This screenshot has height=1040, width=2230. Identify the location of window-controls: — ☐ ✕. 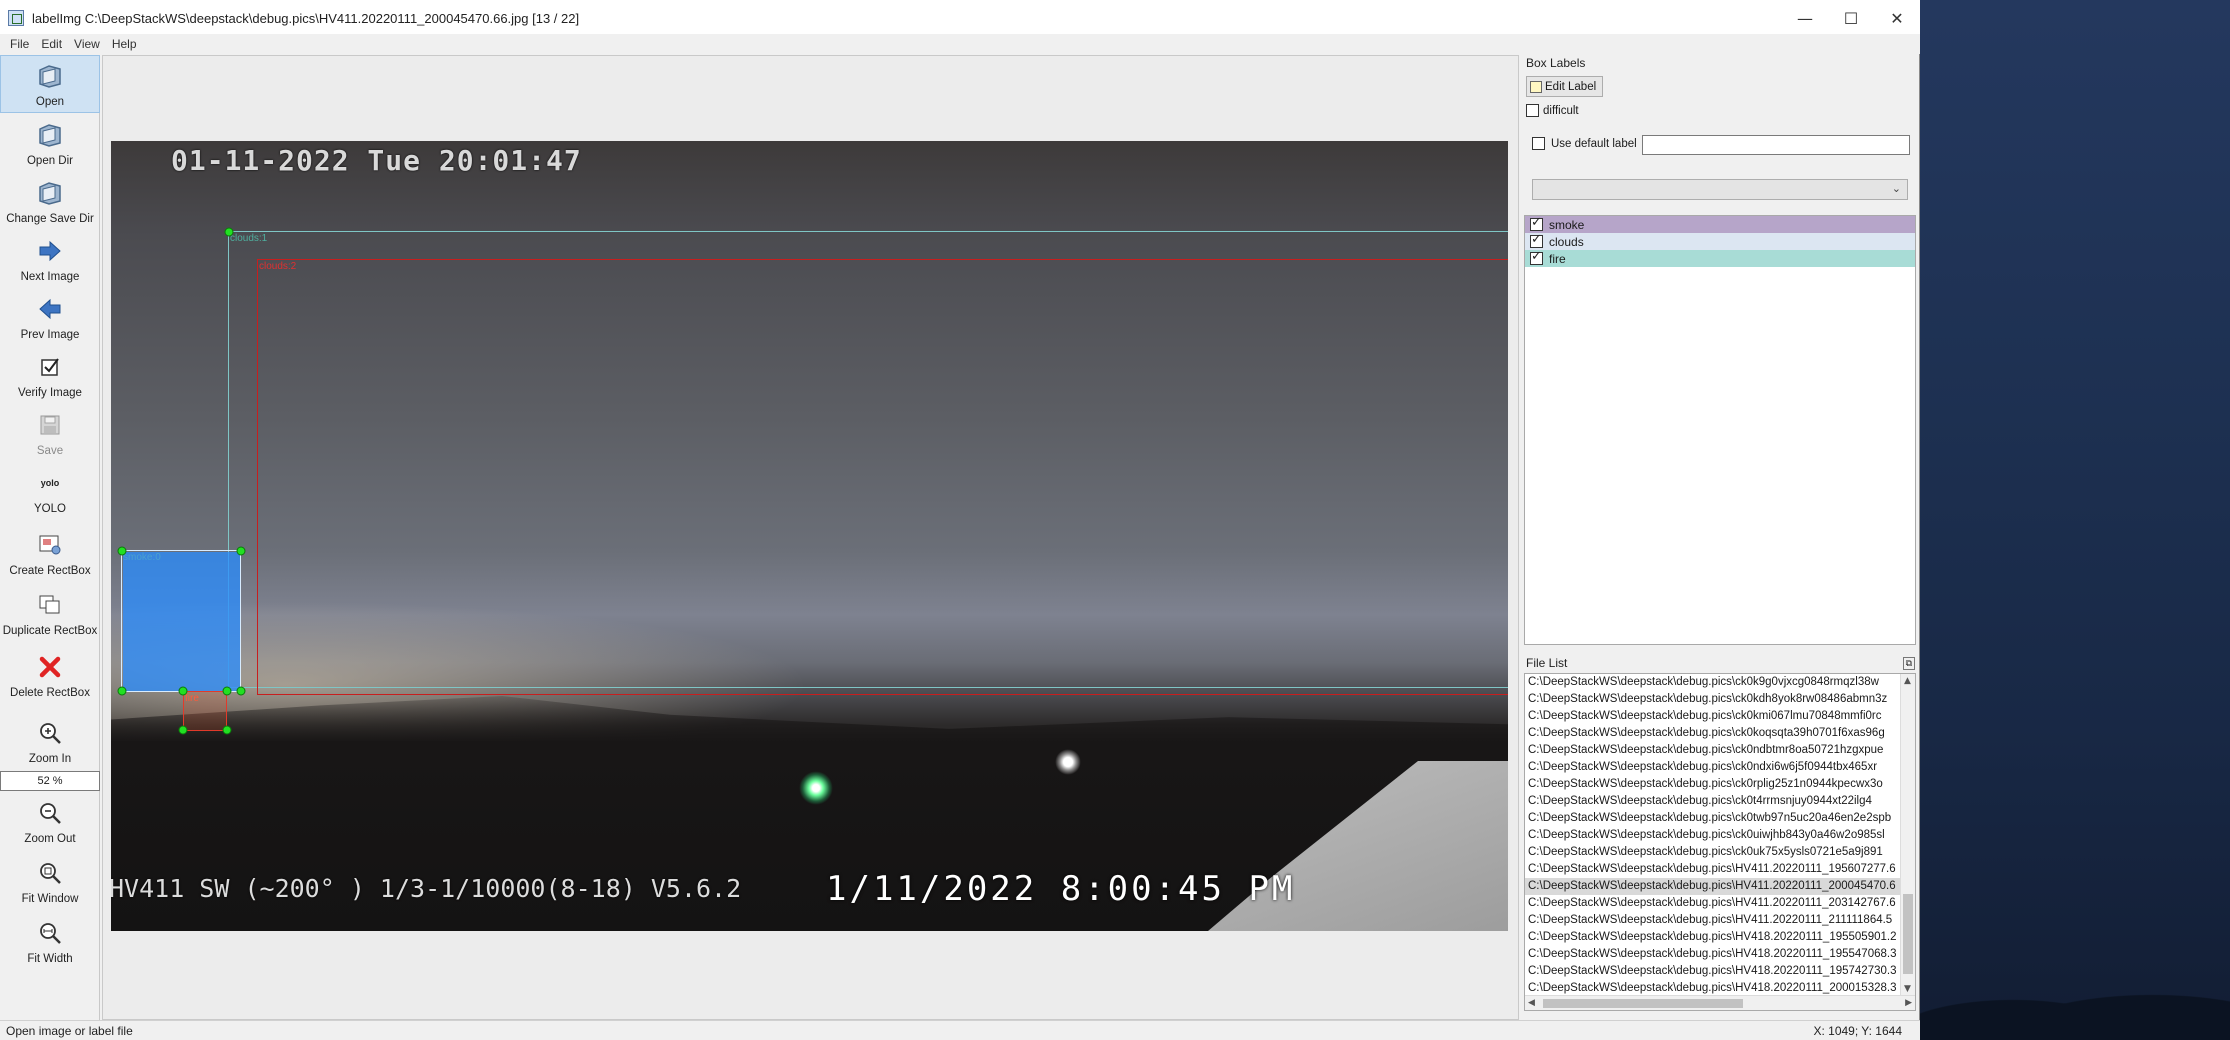
(1851, 18).